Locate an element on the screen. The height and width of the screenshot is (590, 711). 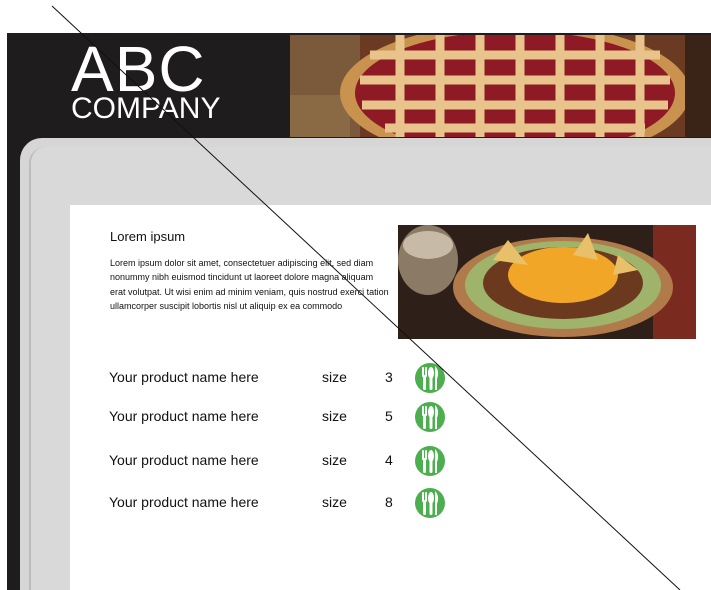
product-row: Your product name here size 8 is located at coordinates (289, 504).